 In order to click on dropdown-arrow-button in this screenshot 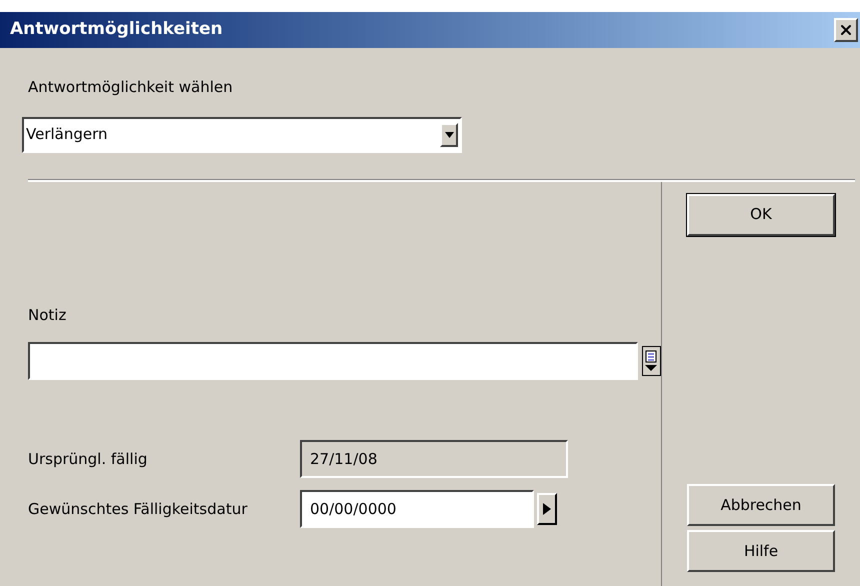, I will do `click(449, 134)`.